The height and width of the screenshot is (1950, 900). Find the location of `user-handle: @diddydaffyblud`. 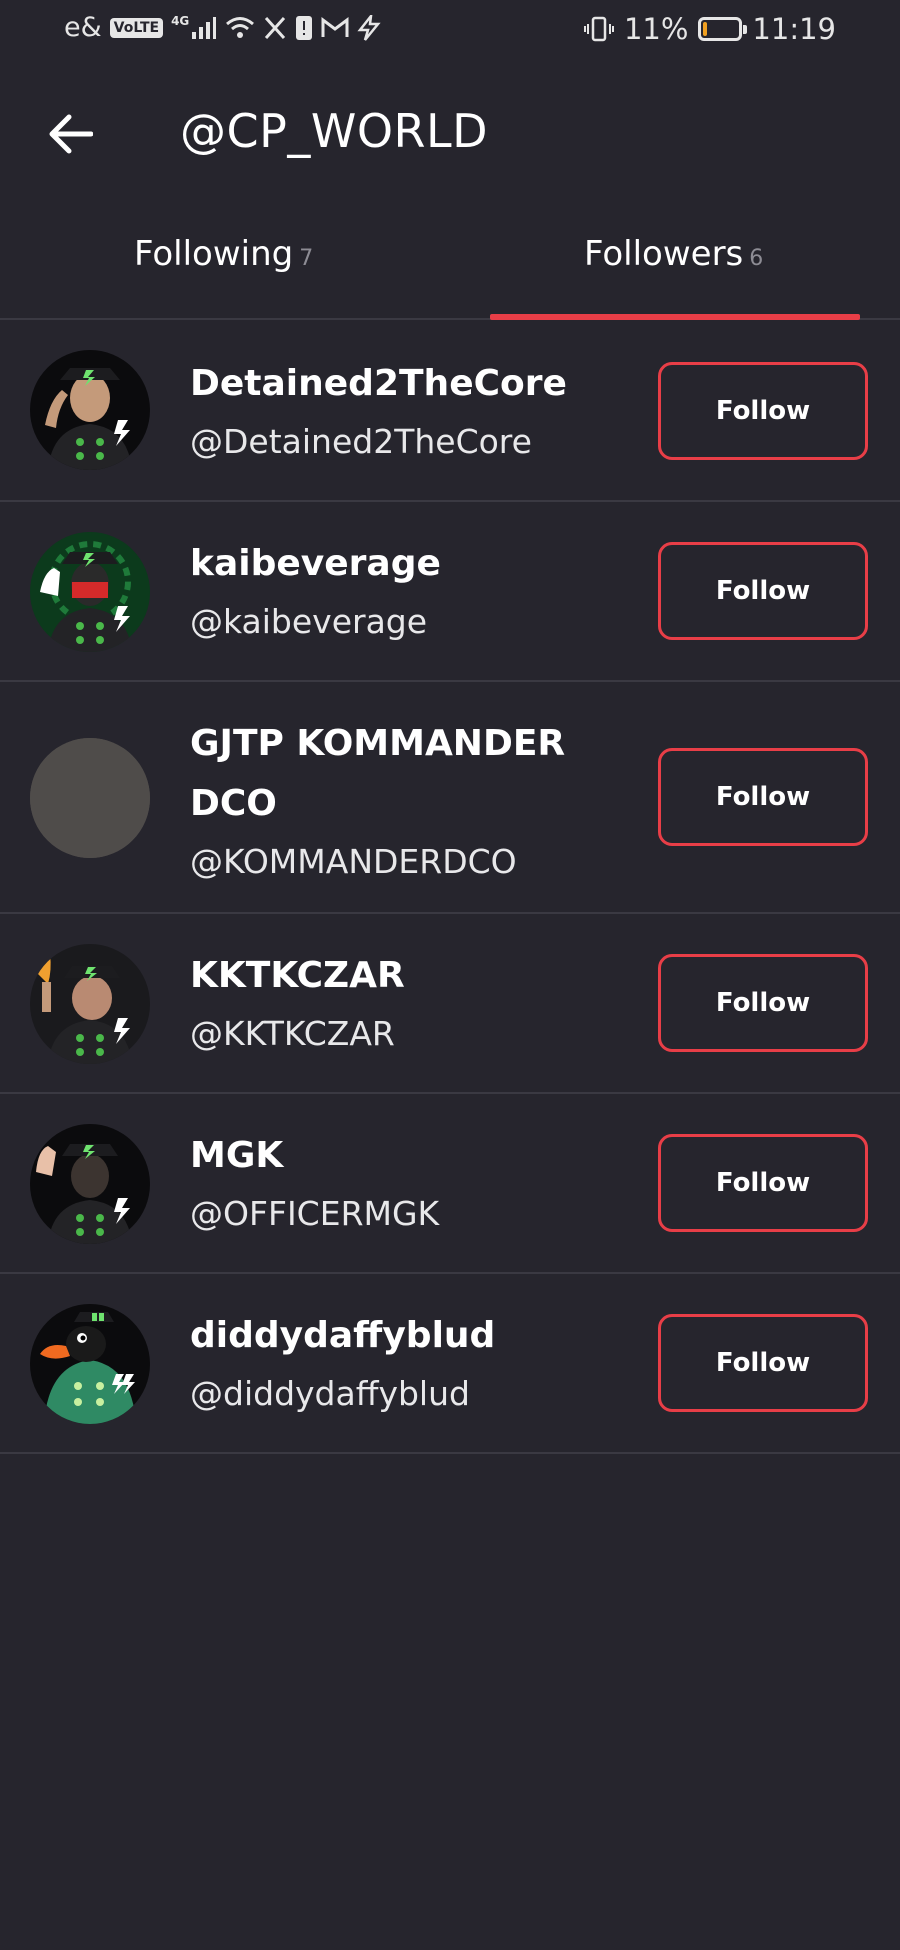

user-handle: @diddydaffyblud is located at coordinates (330, 1393).